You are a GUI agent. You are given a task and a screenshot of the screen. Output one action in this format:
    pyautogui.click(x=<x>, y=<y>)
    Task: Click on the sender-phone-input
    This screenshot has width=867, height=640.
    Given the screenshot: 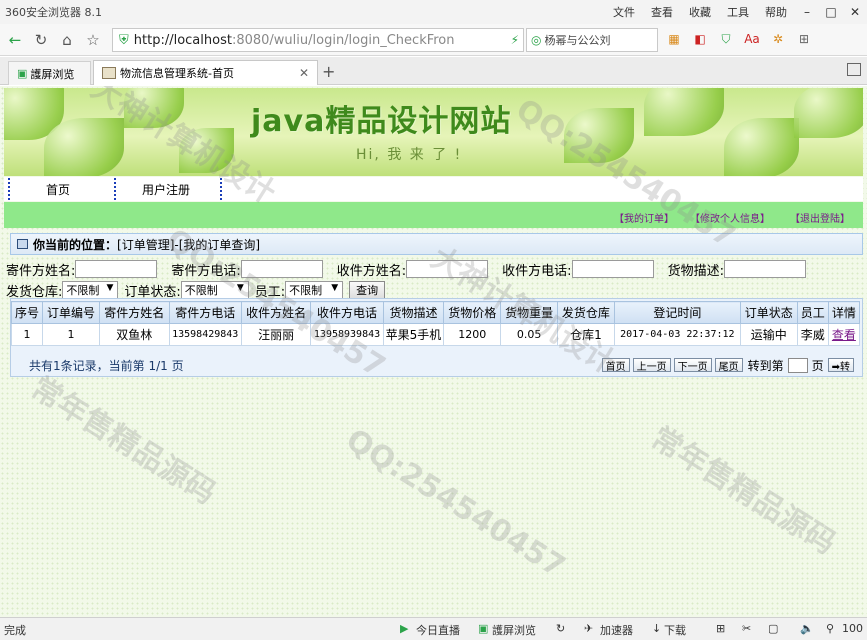 What is the action you would take?
    pyautogui.click(x=281, y=269)
    